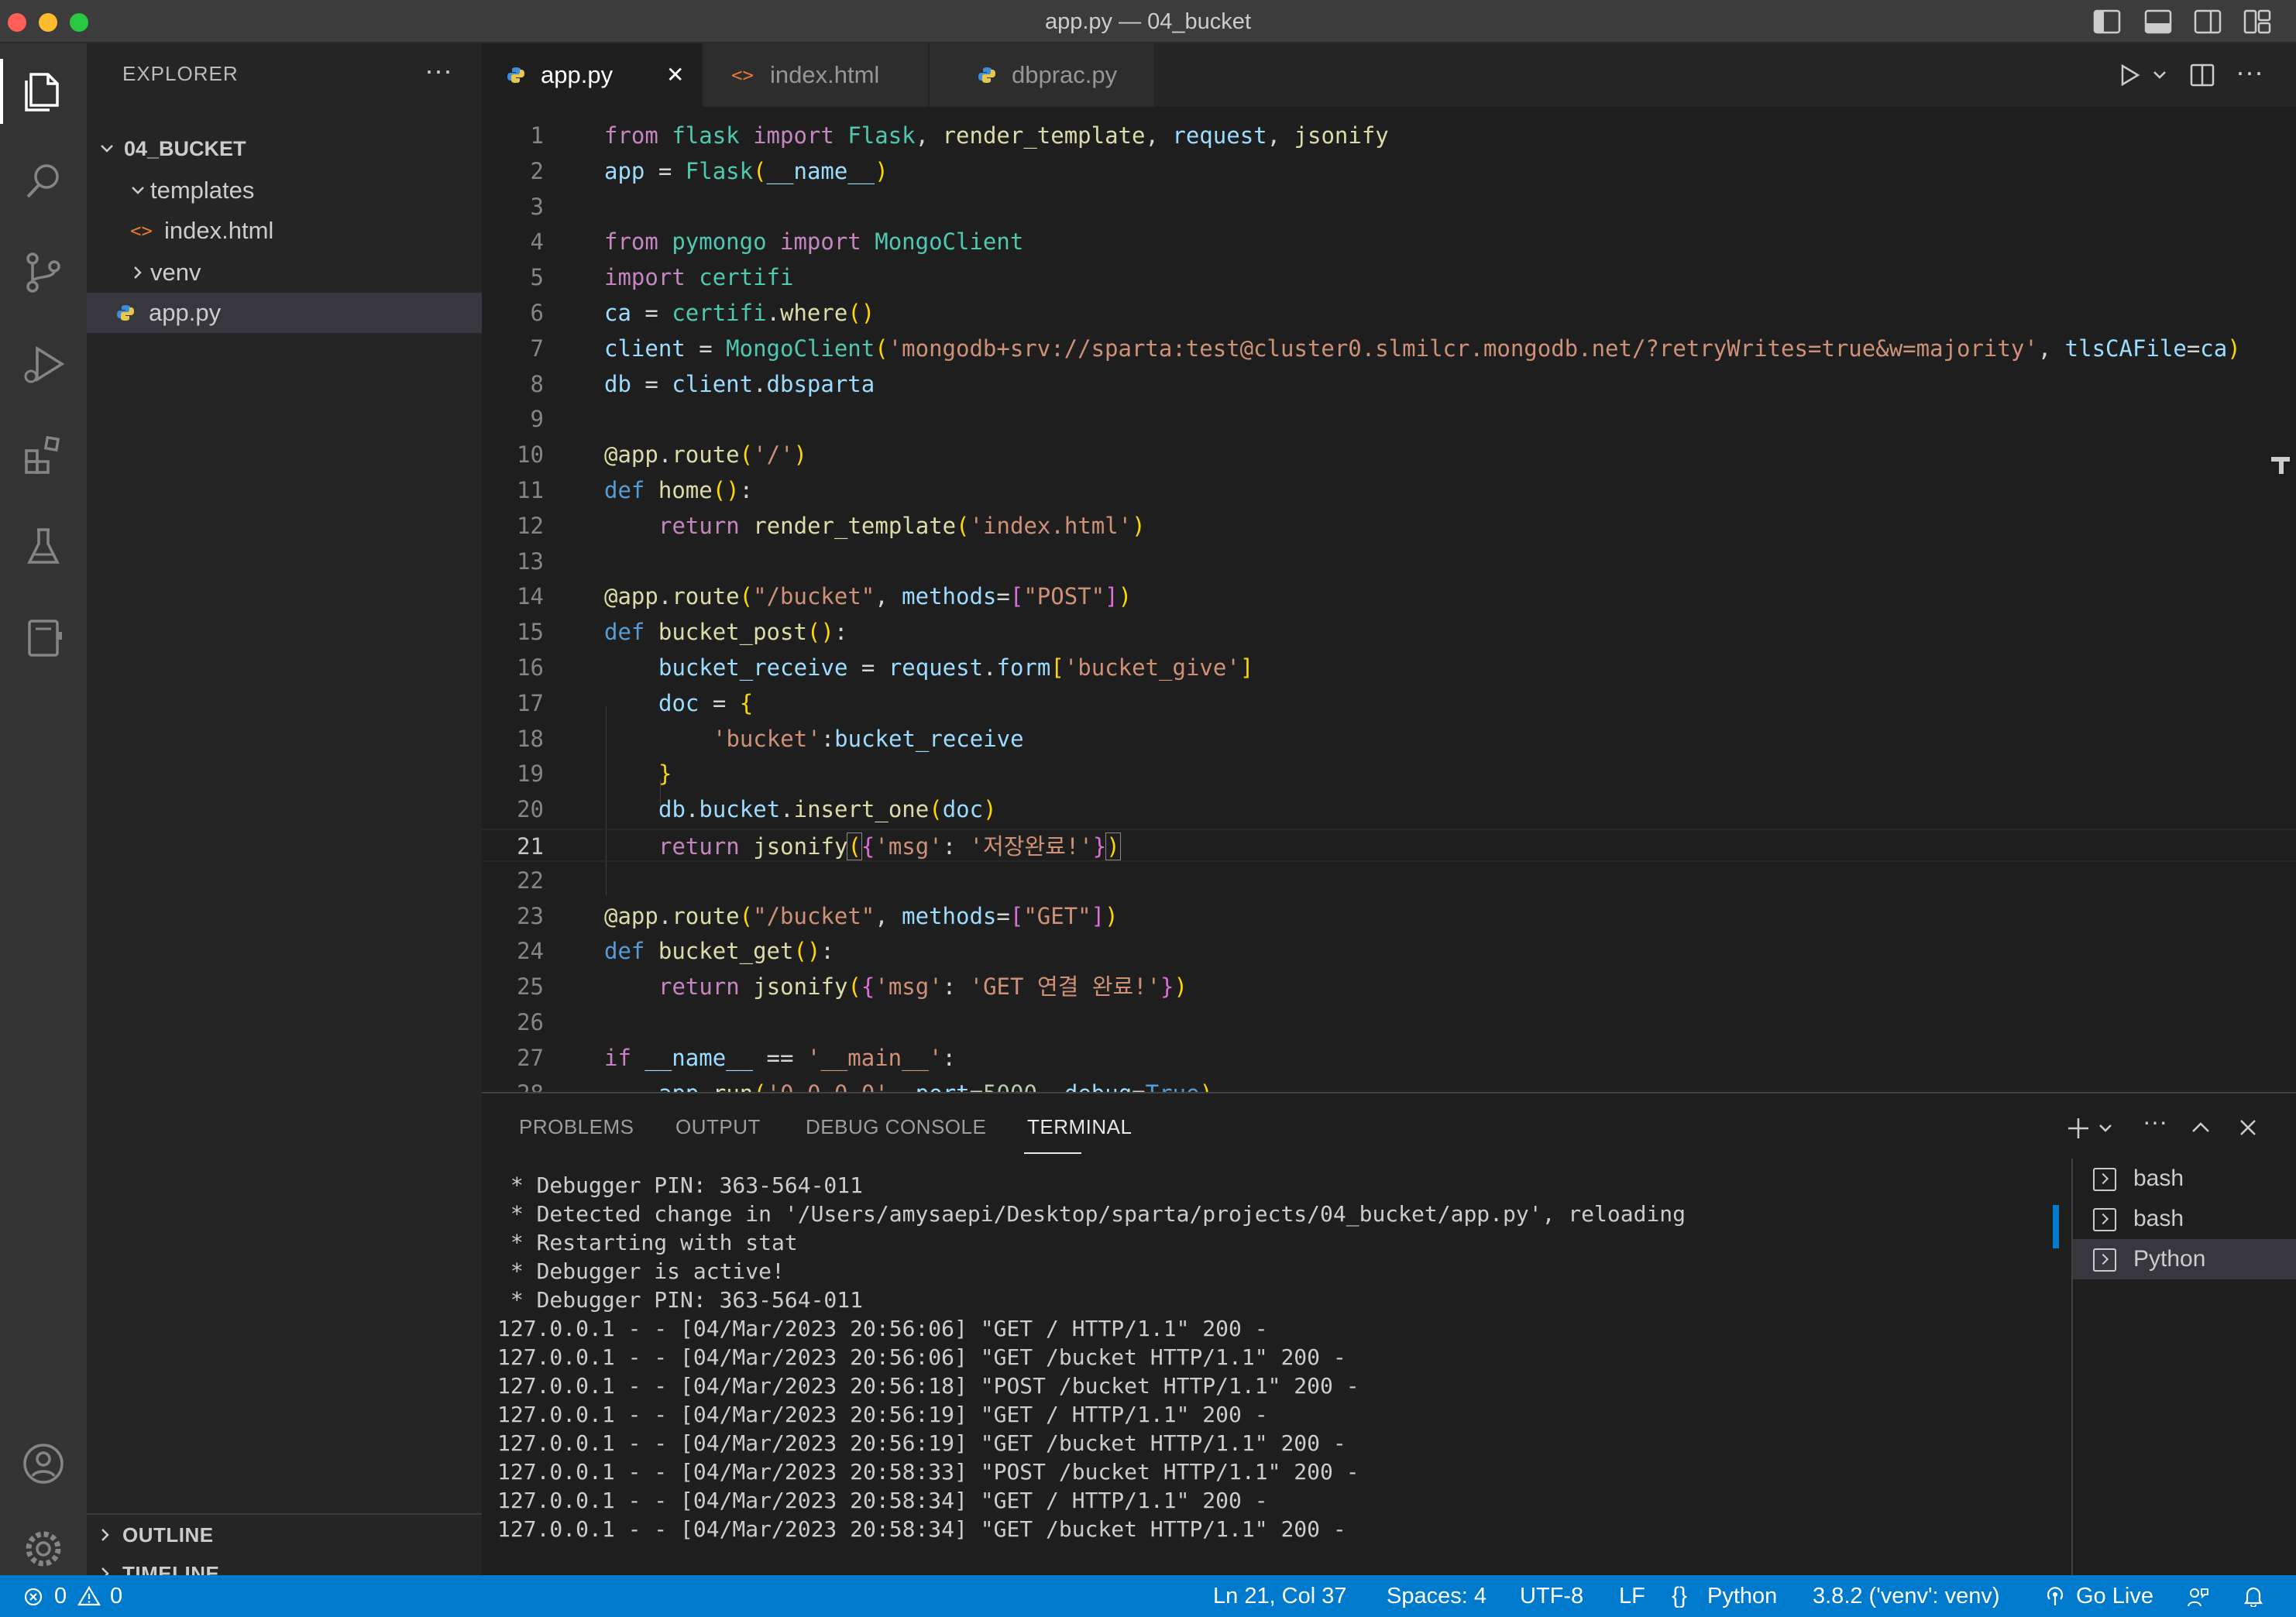  I want to click on indentation: Spaces: 4, so click(1437, 1596).